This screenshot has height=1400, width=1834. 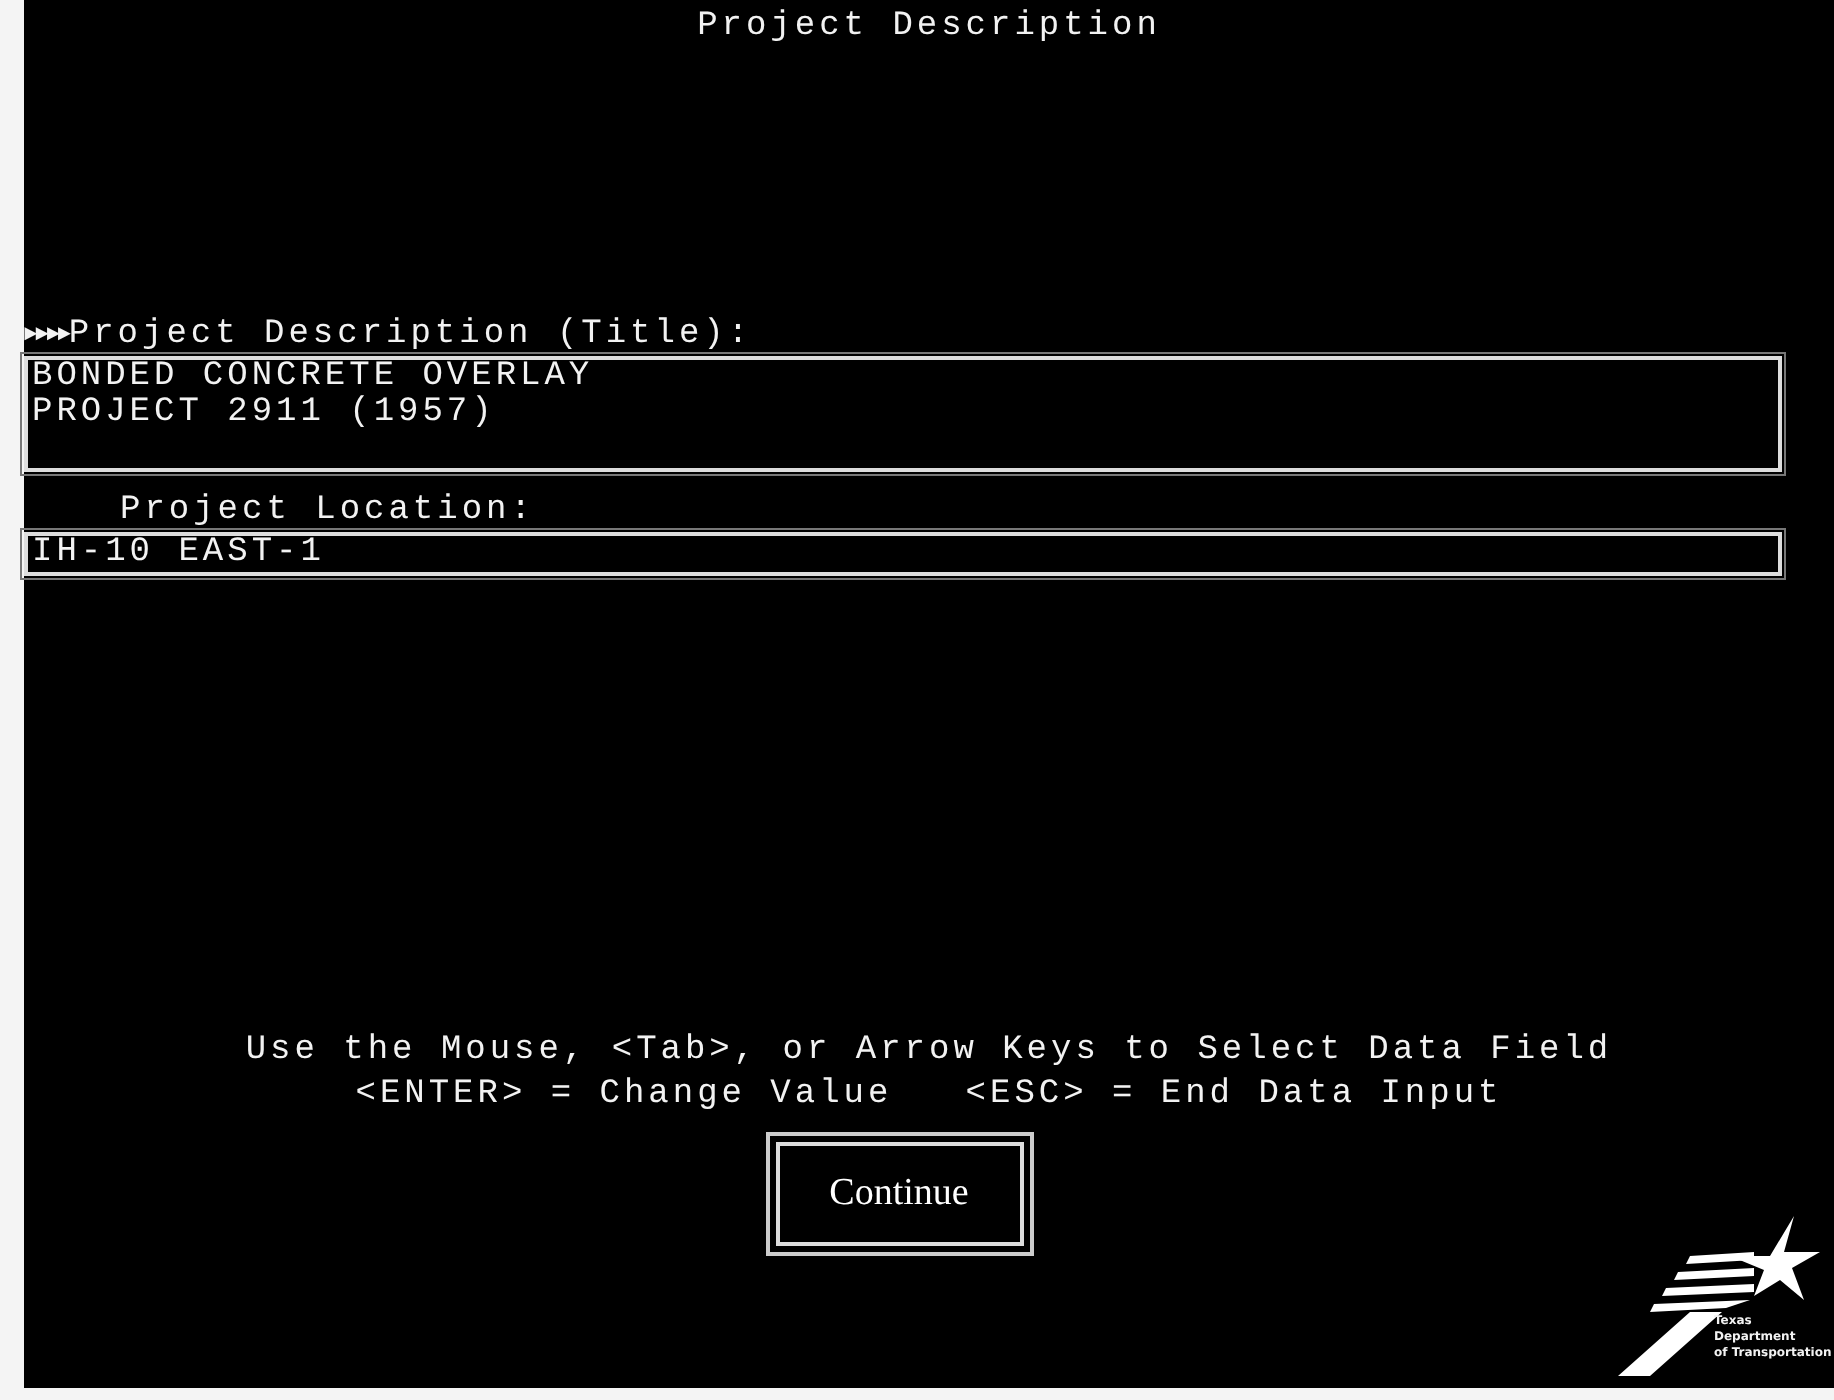 What do you see at coordinates (327, 512) in the screenshot?
I see `field-label: Project Location:` at bounding box center [327, 512].